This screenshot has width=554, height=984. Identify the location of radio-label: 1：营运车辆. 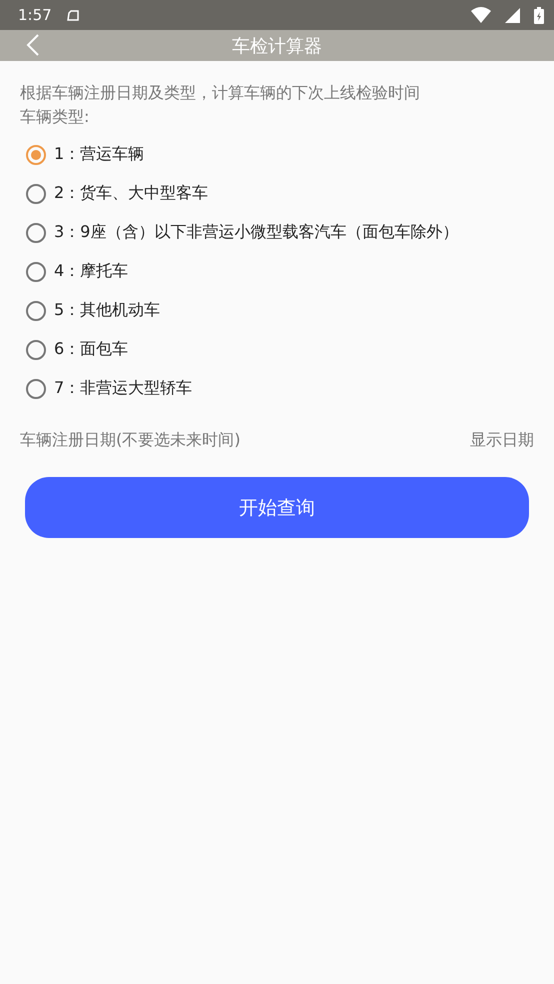
(99, 154).